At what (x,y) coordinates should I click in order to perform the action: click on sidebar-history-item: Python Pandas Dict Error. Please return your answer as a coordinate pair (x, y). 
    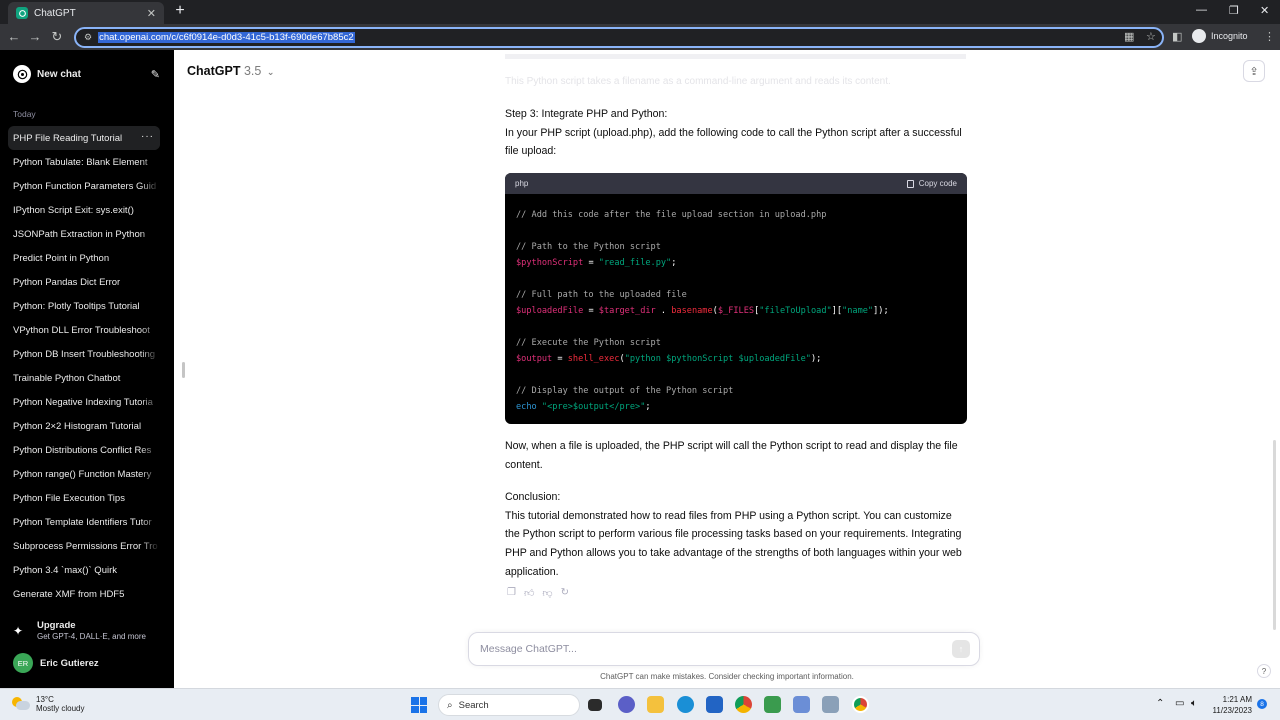
    Looking at the image, I should click on (84, 282).